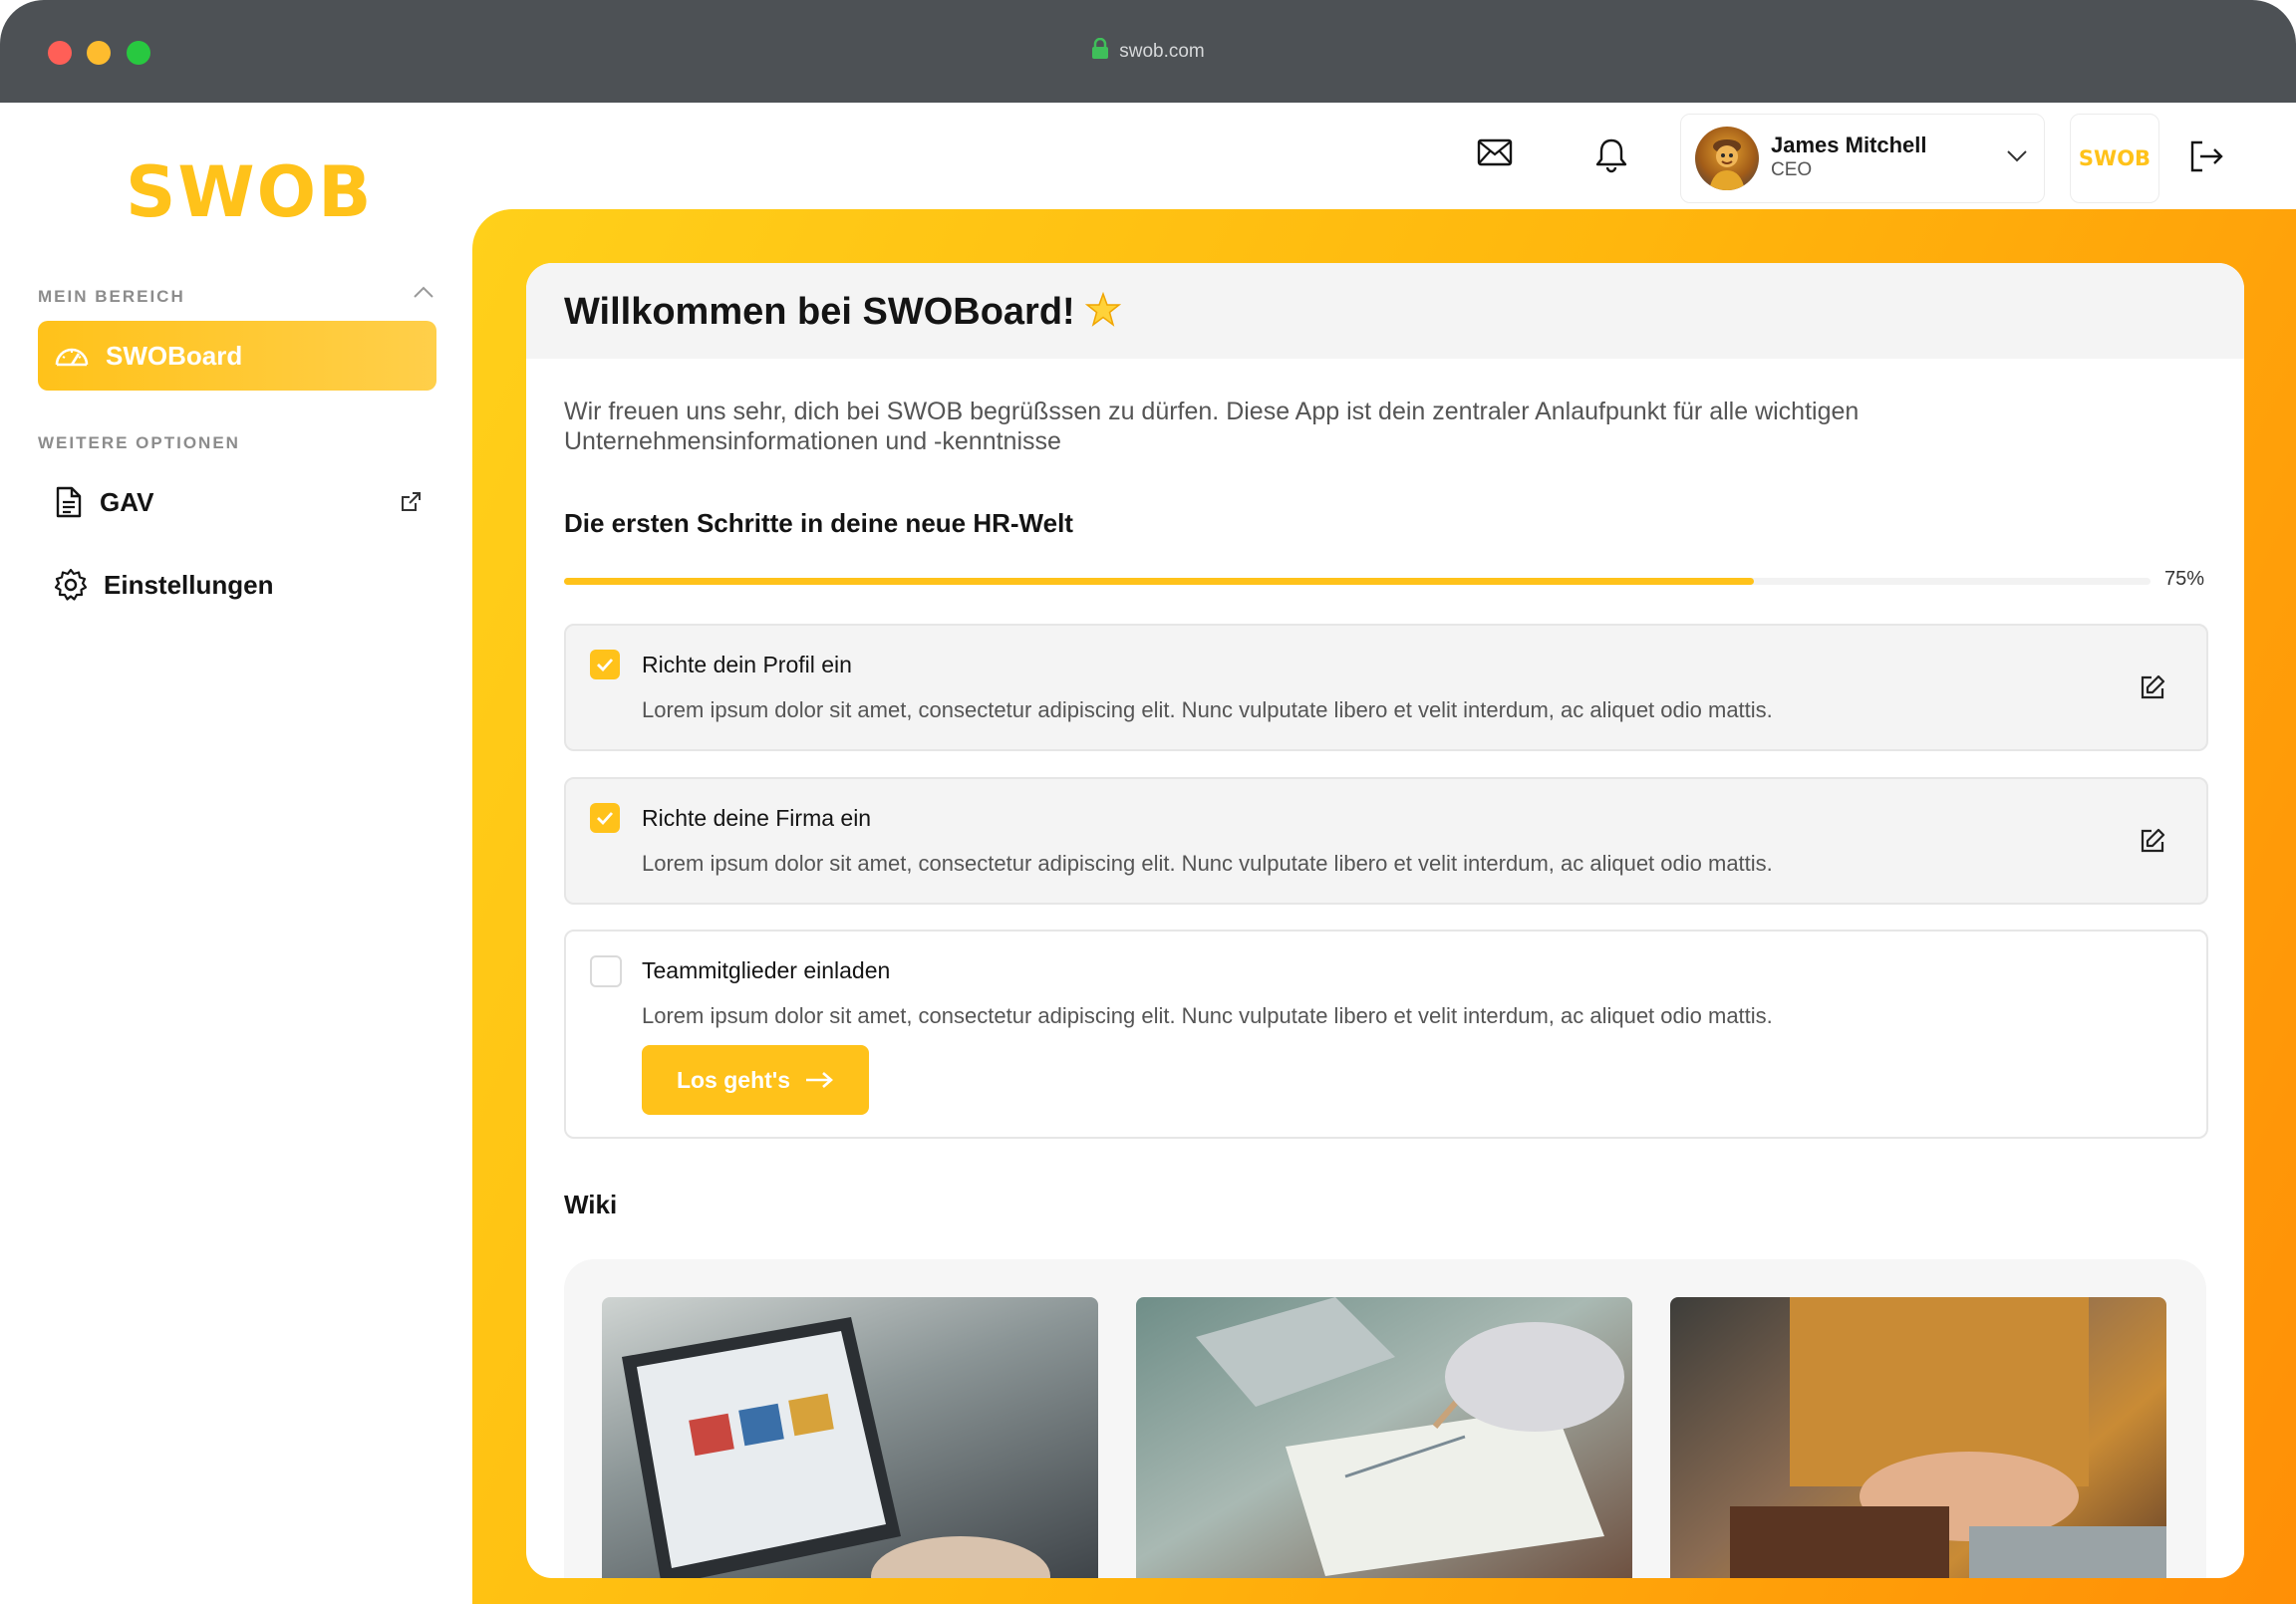 This screenshot has height=1604, width=2296. What do you see at coordinates (820, 1080) in the screenshot?
I see `arrow-right-icon` at bounding box center [820, 1080].